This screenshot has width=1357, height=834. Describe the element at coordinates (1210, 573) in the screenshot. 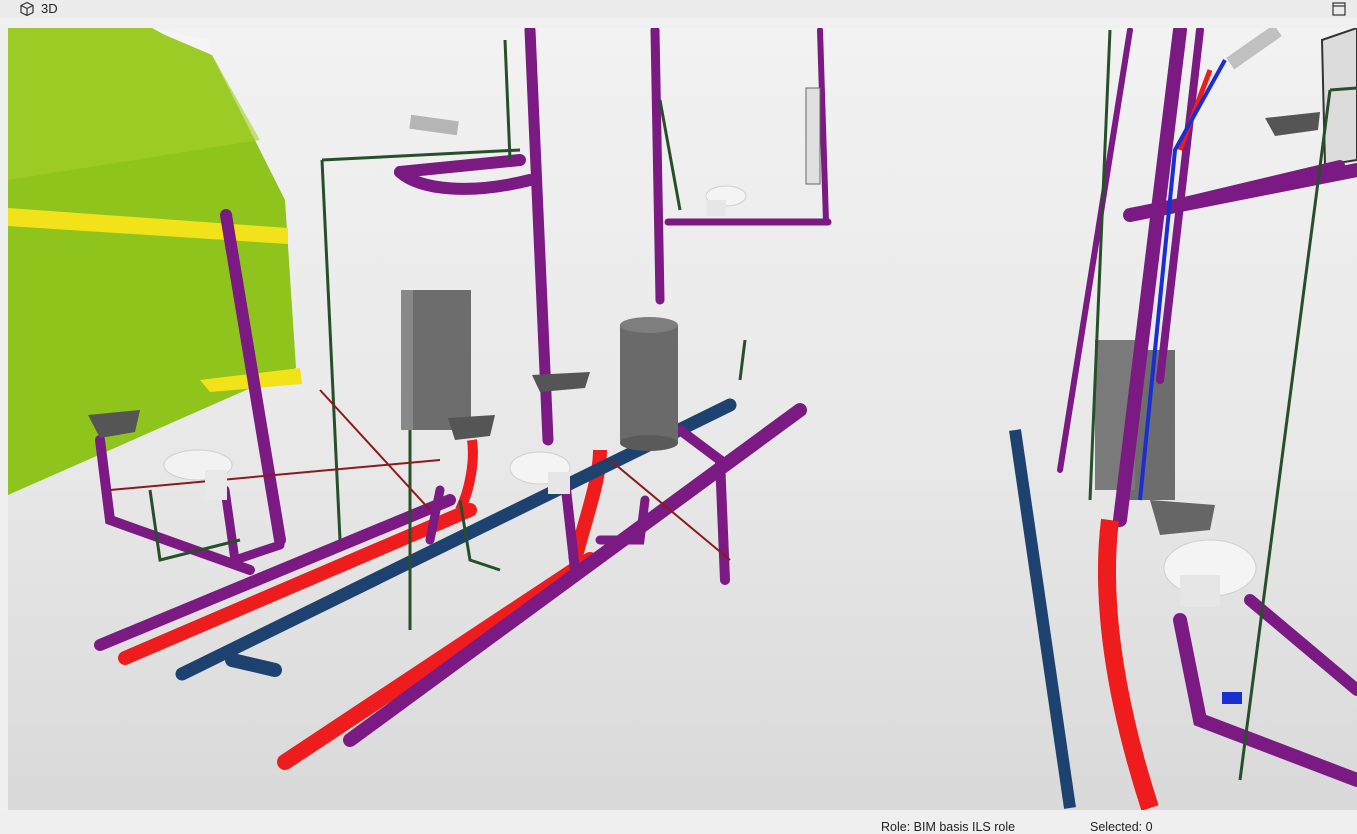

I see `toilet-right` at that location.